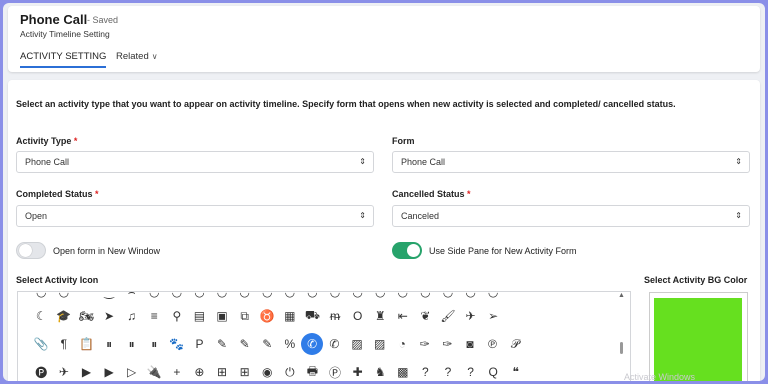 The width and height of the screenshot is (768, 384). I want to click on outdent-icon: ⇤, so click(403, 316).